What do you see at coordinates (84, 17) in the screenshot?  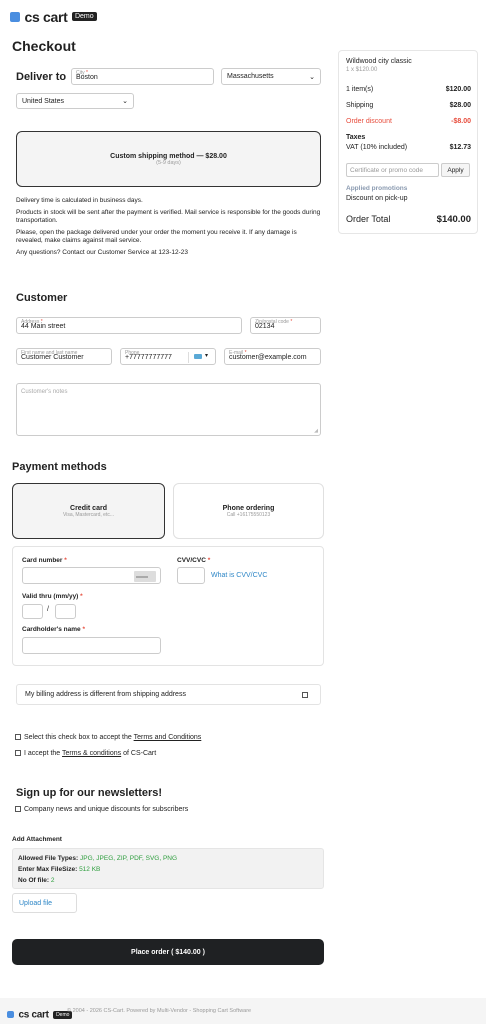 I see `demo-badge: Demo` at bounding box center [84, 17].